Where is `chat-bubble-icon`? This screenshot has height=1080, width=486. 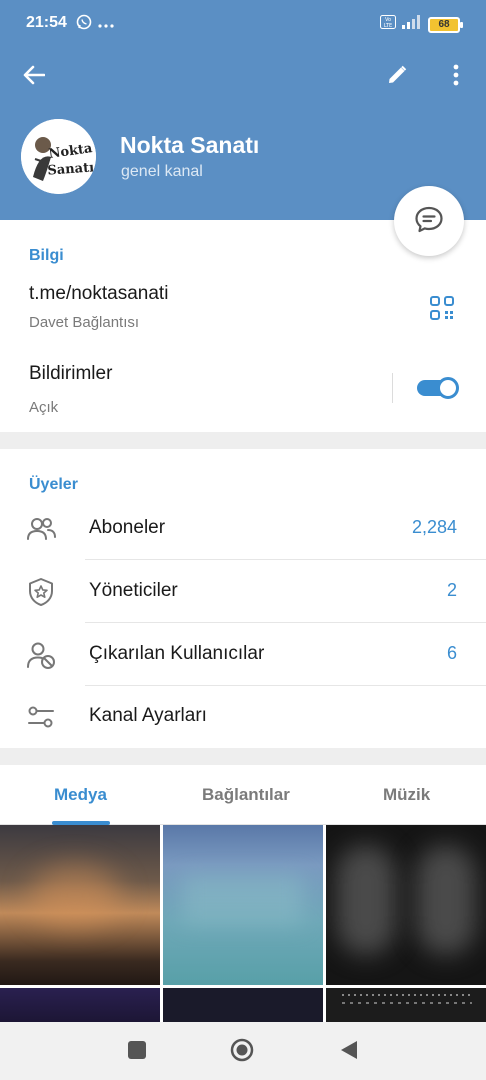
chat-bubble-icon is located at coordinates (429, 221).